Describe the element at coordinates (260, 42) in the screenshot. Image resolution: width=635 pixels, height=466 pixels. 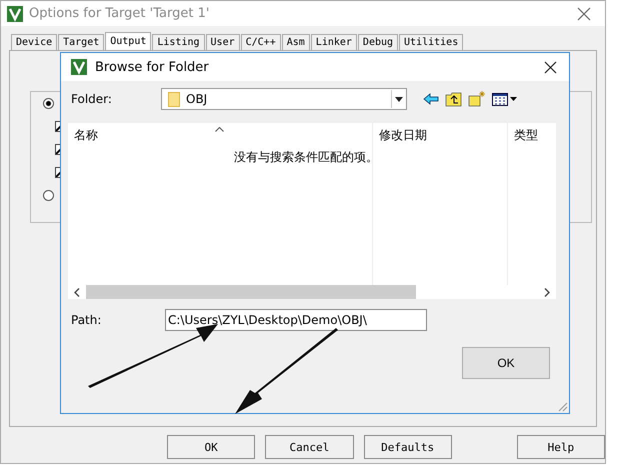
I see `tab: C/C++` at that location.